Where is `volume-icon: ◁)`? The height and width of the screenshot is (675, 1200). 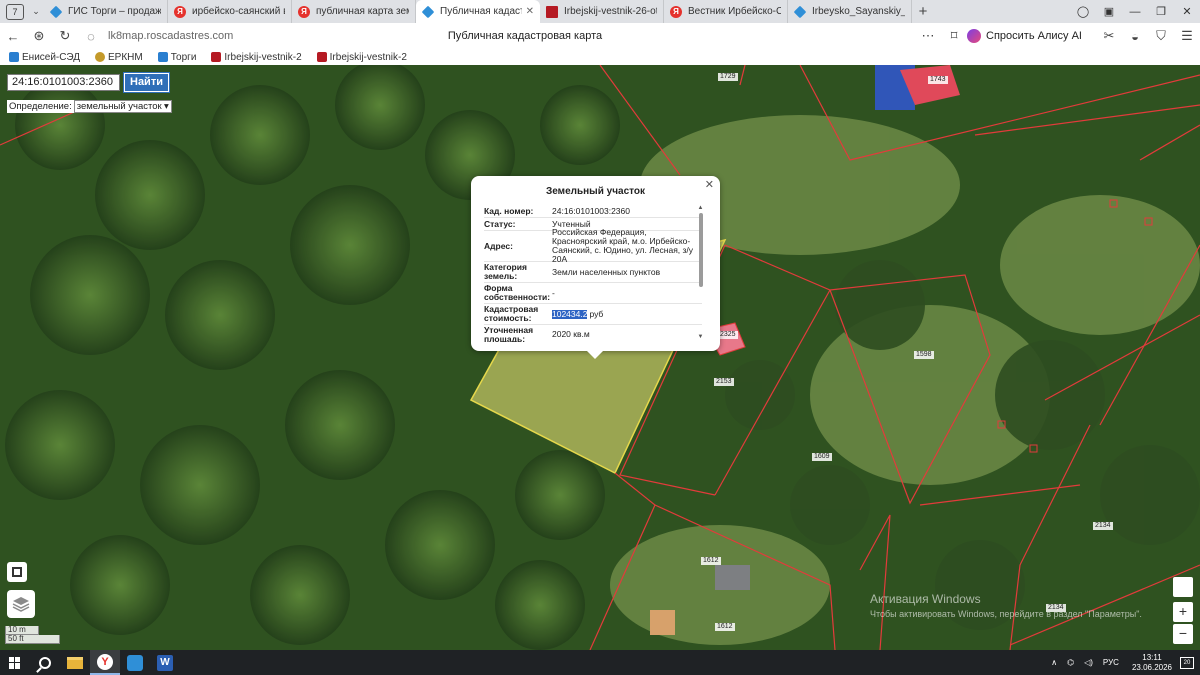
volume-icon: ◁) is located at coordinates (1088, 662).